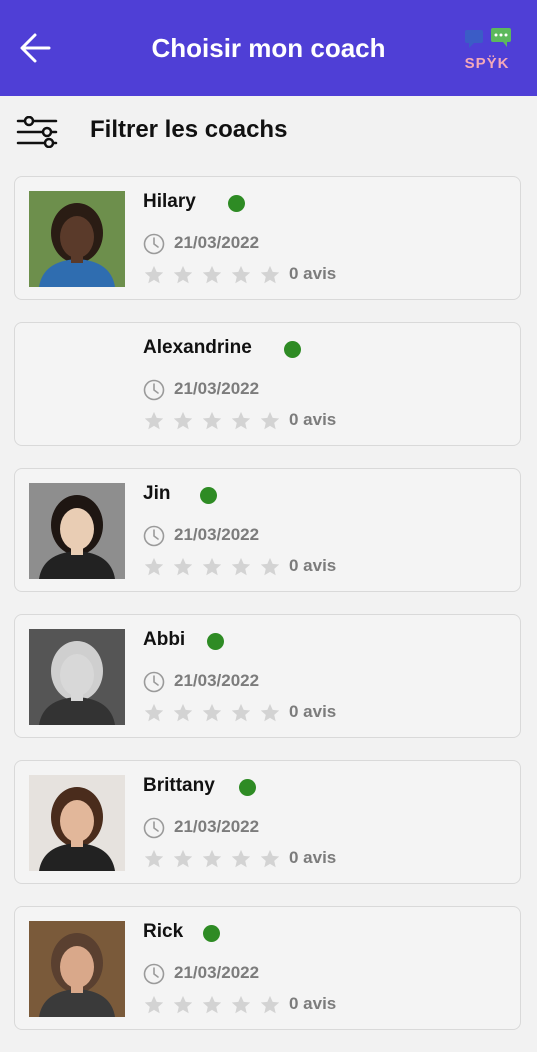  What do you see at coordinates (488, 38) in the screenshot?
I see `chat-bubbles-icon` at bounding box center [488, 38].